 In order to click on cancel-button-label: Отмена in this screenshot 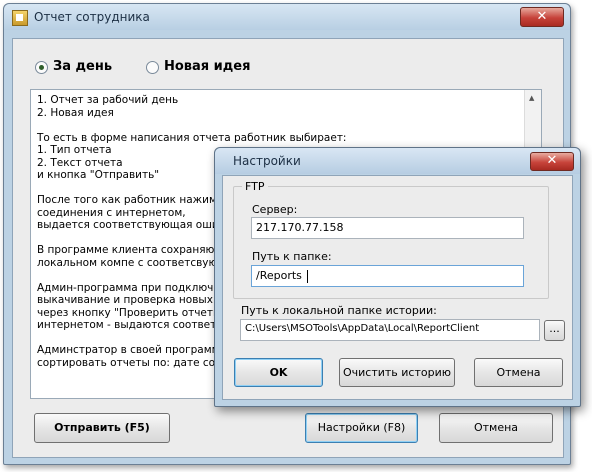, I will do `click(496, 427)`.